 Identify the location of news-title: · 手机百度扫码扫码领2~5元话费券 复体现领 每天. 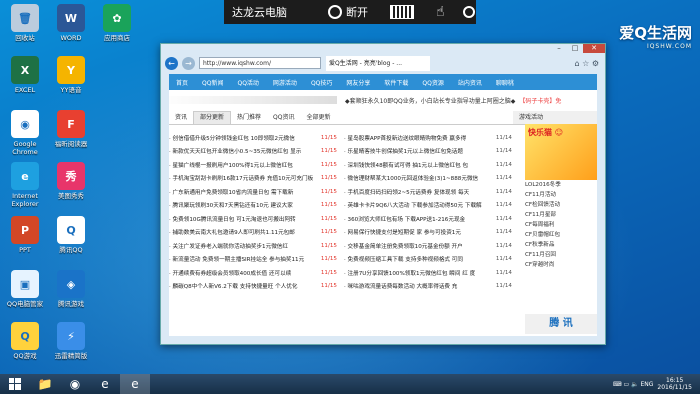
(418, 192).